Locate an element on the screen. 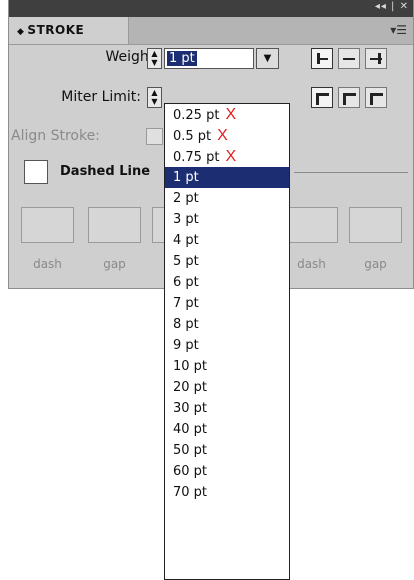 This screenshot has width=414, height=580. bevel-join-icon is located at coordinates (376, 99).